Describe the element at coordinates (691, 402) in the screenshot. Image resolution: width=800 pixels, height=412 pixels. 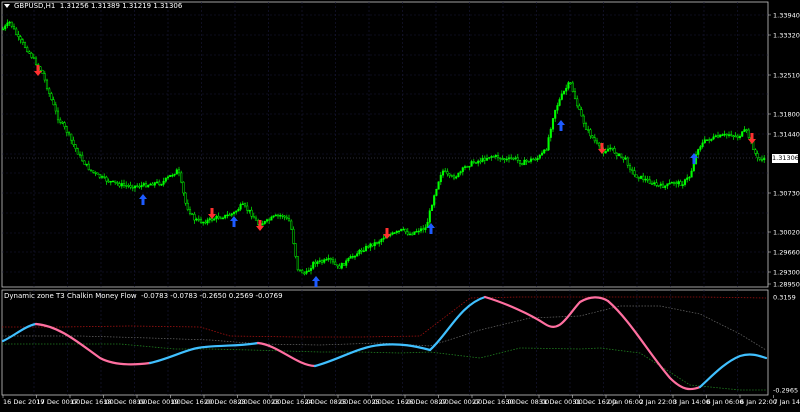
I see `time-axis-label: 3 Jan 14:00` at that location.